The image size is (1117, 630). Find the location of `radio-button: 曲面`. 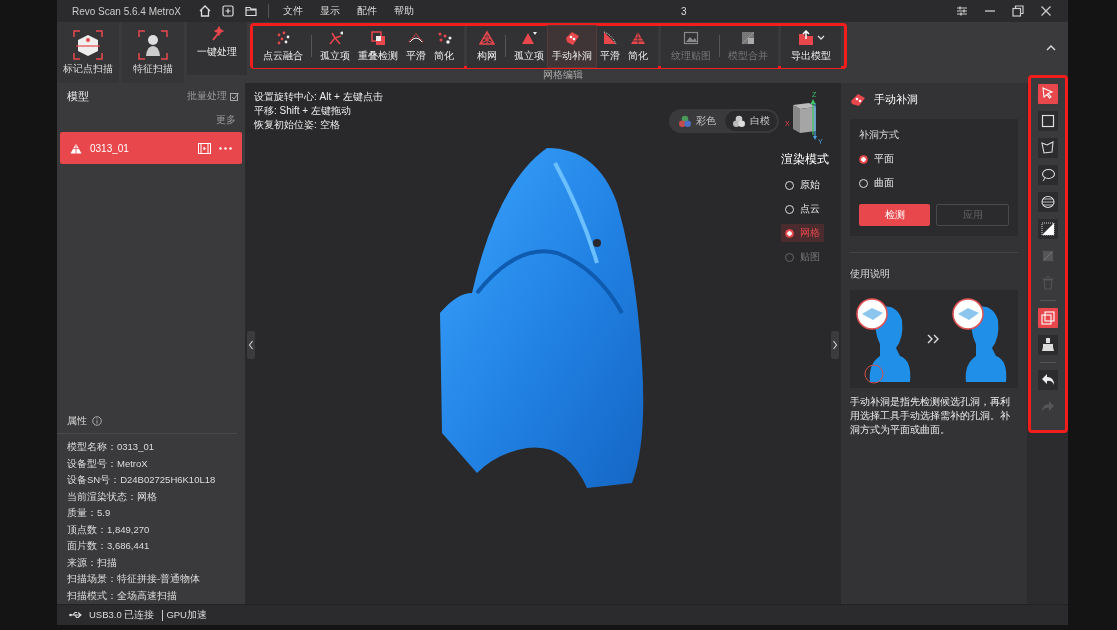

radio-button: 曲面 is located at coordinates (876, 183).